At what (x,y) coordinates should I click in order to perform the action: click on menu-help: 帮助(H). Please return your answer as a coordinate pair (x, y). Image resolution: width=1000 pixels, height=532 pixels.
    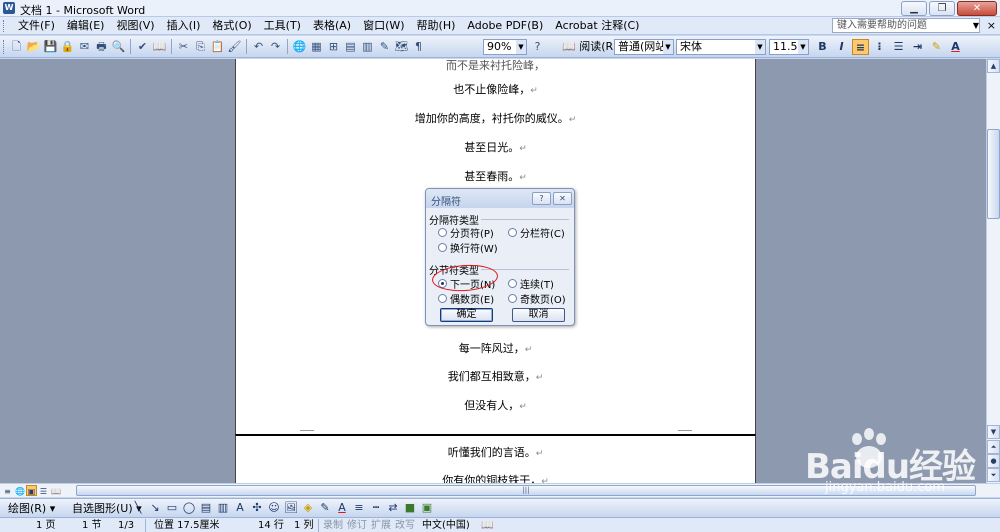
    Looking at the image, I should click on (436, 26).